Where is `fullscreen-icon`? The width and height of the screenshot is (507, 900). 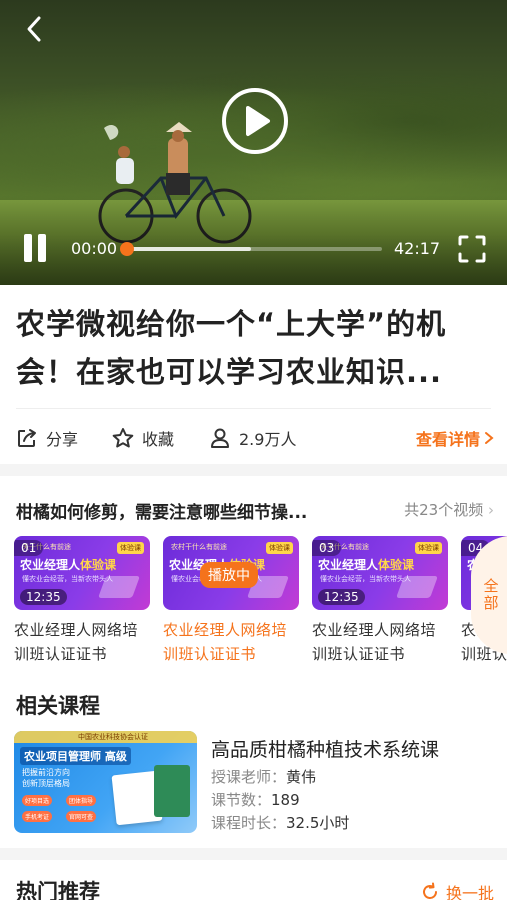
fullscreen-icon is located at coordinates (472, 249).